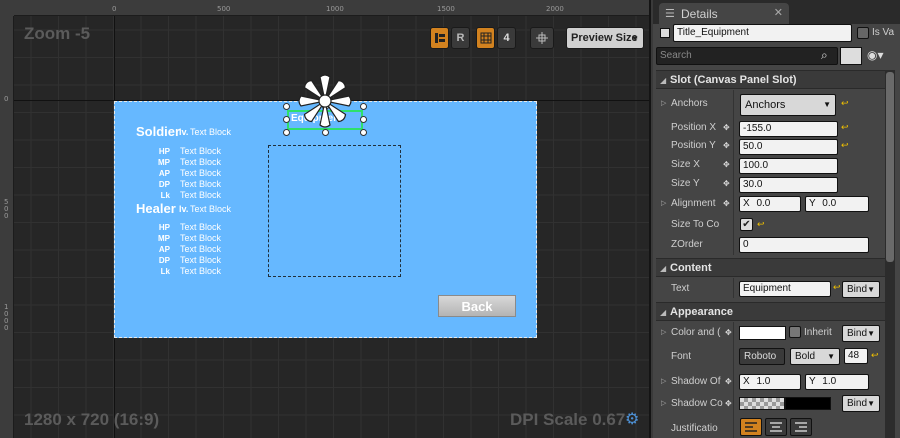 Image resolution: width=900 pixels, height=438 pixels. What do you see at coordinates (485, 38) in the screenshot?
I see `grid-snap-icon` at bounding box center [485, 38].